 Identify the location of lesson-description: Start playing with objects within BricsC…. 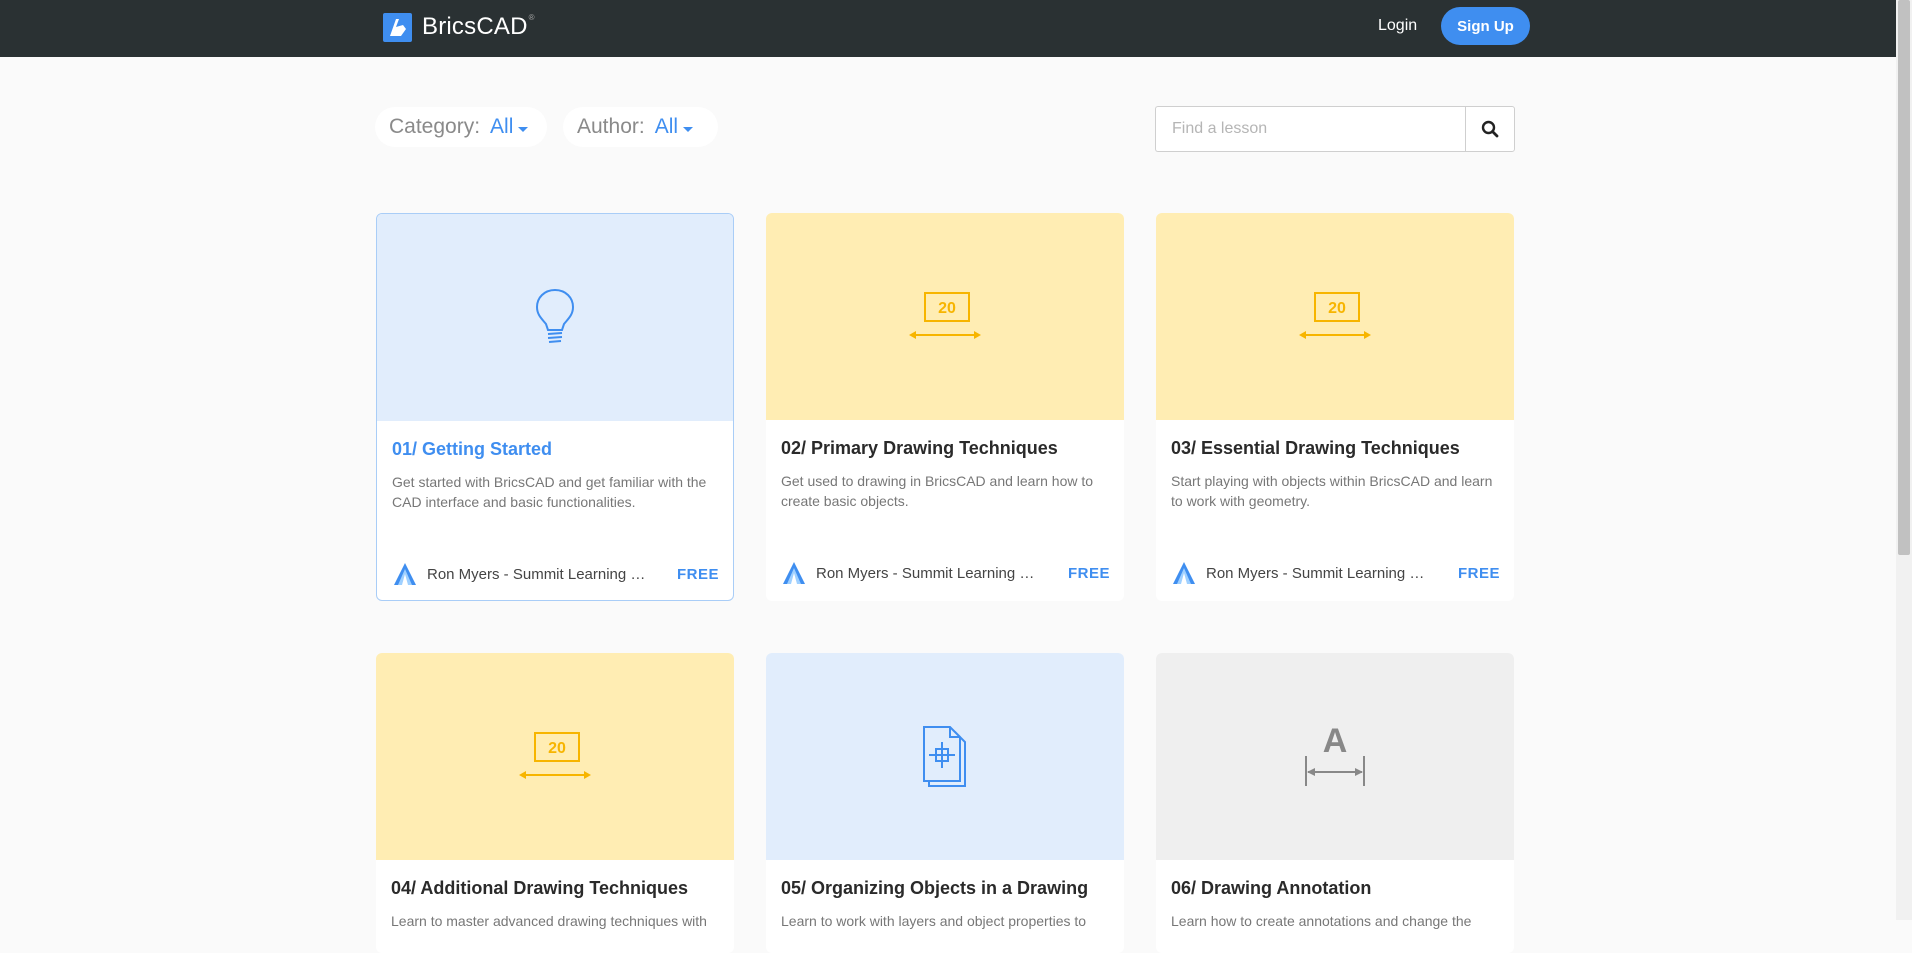
(1332, 491).